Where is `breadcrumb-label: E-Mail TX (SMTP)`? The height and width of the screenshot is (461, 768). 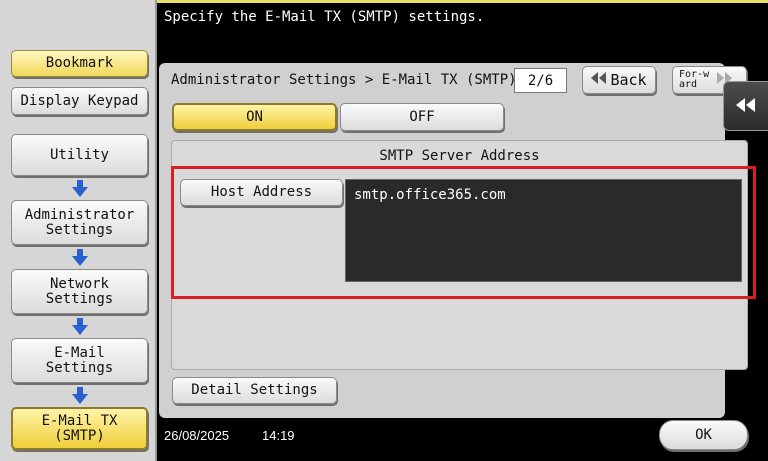
breadcrumb-label: E-Mail TX (SMTP) is located at coordinates (79, 428).